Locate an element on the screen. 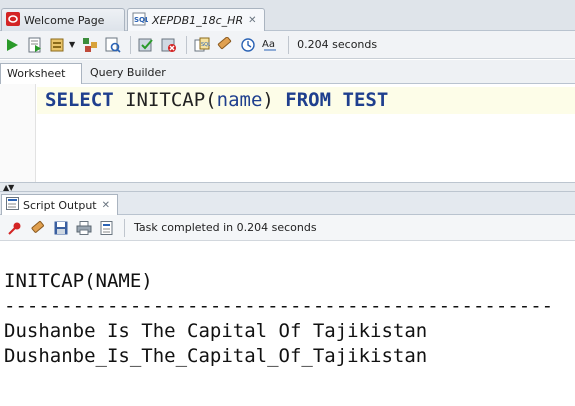 This screenshot has height=406, width=575. tab-worksheet-xepdb1: SQL XEPDB1_18c_HR ✕ is located at coordinates (196, 19).